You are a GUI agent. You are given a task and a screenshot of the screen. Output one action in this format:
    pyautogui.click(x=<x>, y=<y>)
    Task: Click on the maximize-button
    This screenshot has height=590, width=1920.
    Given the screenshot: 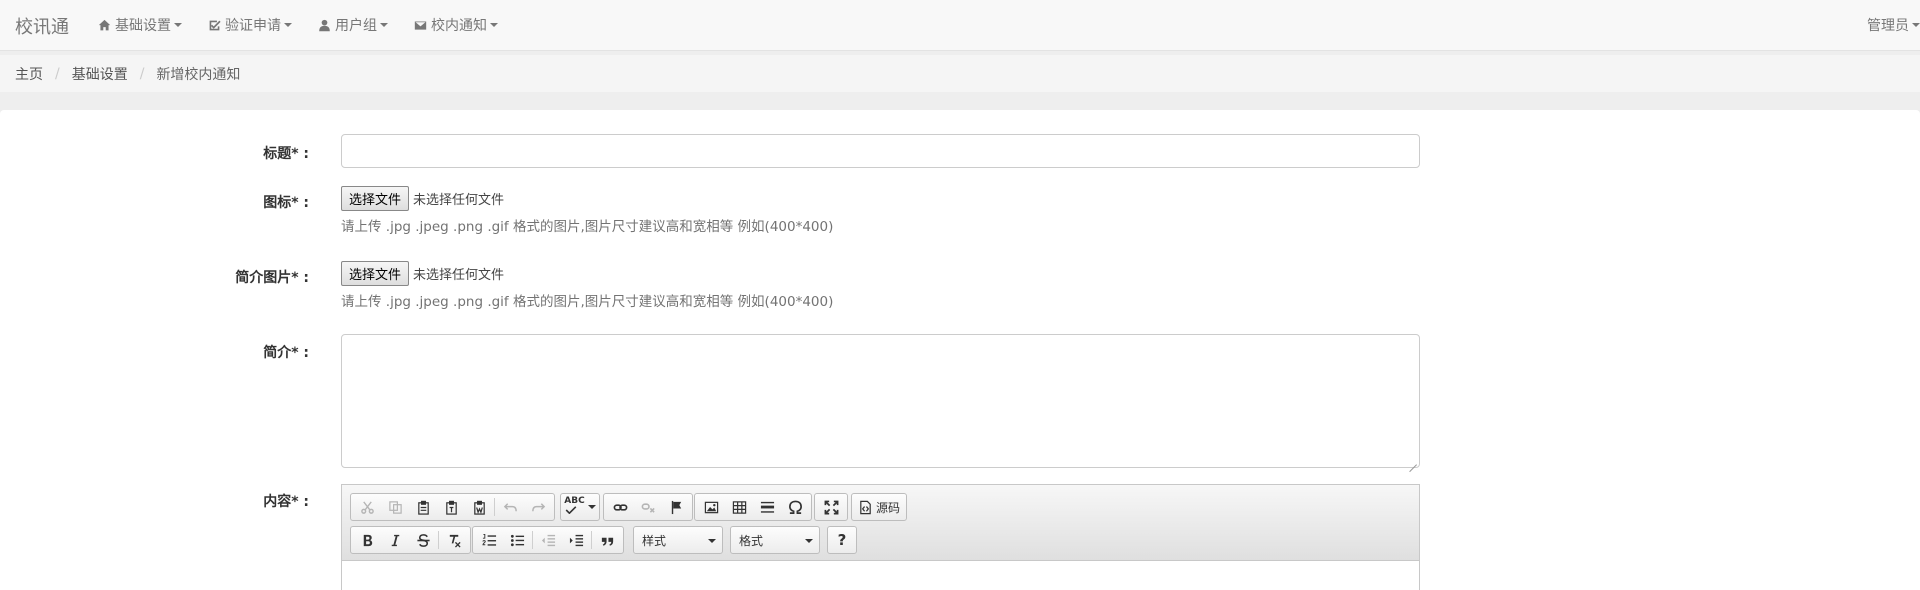 What is the action you would take?
    pyautogui.click(x=831, y=507)
    